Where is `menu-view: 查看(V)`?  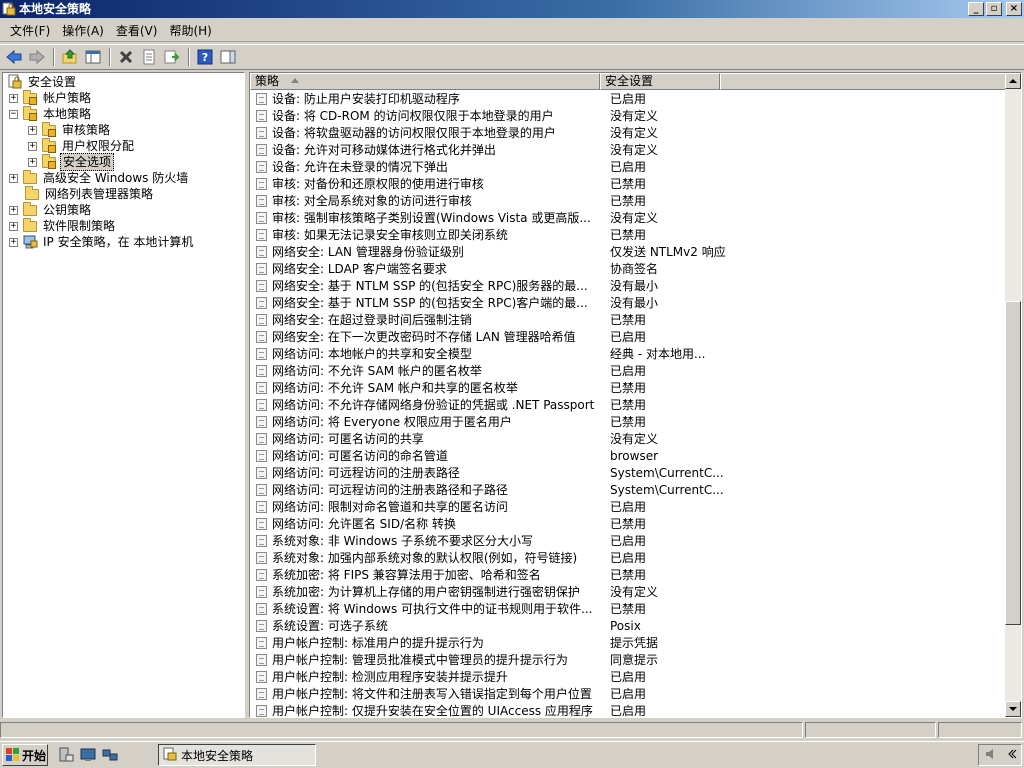 menu-view: 查看(V) is located at coordinates (137, 31).